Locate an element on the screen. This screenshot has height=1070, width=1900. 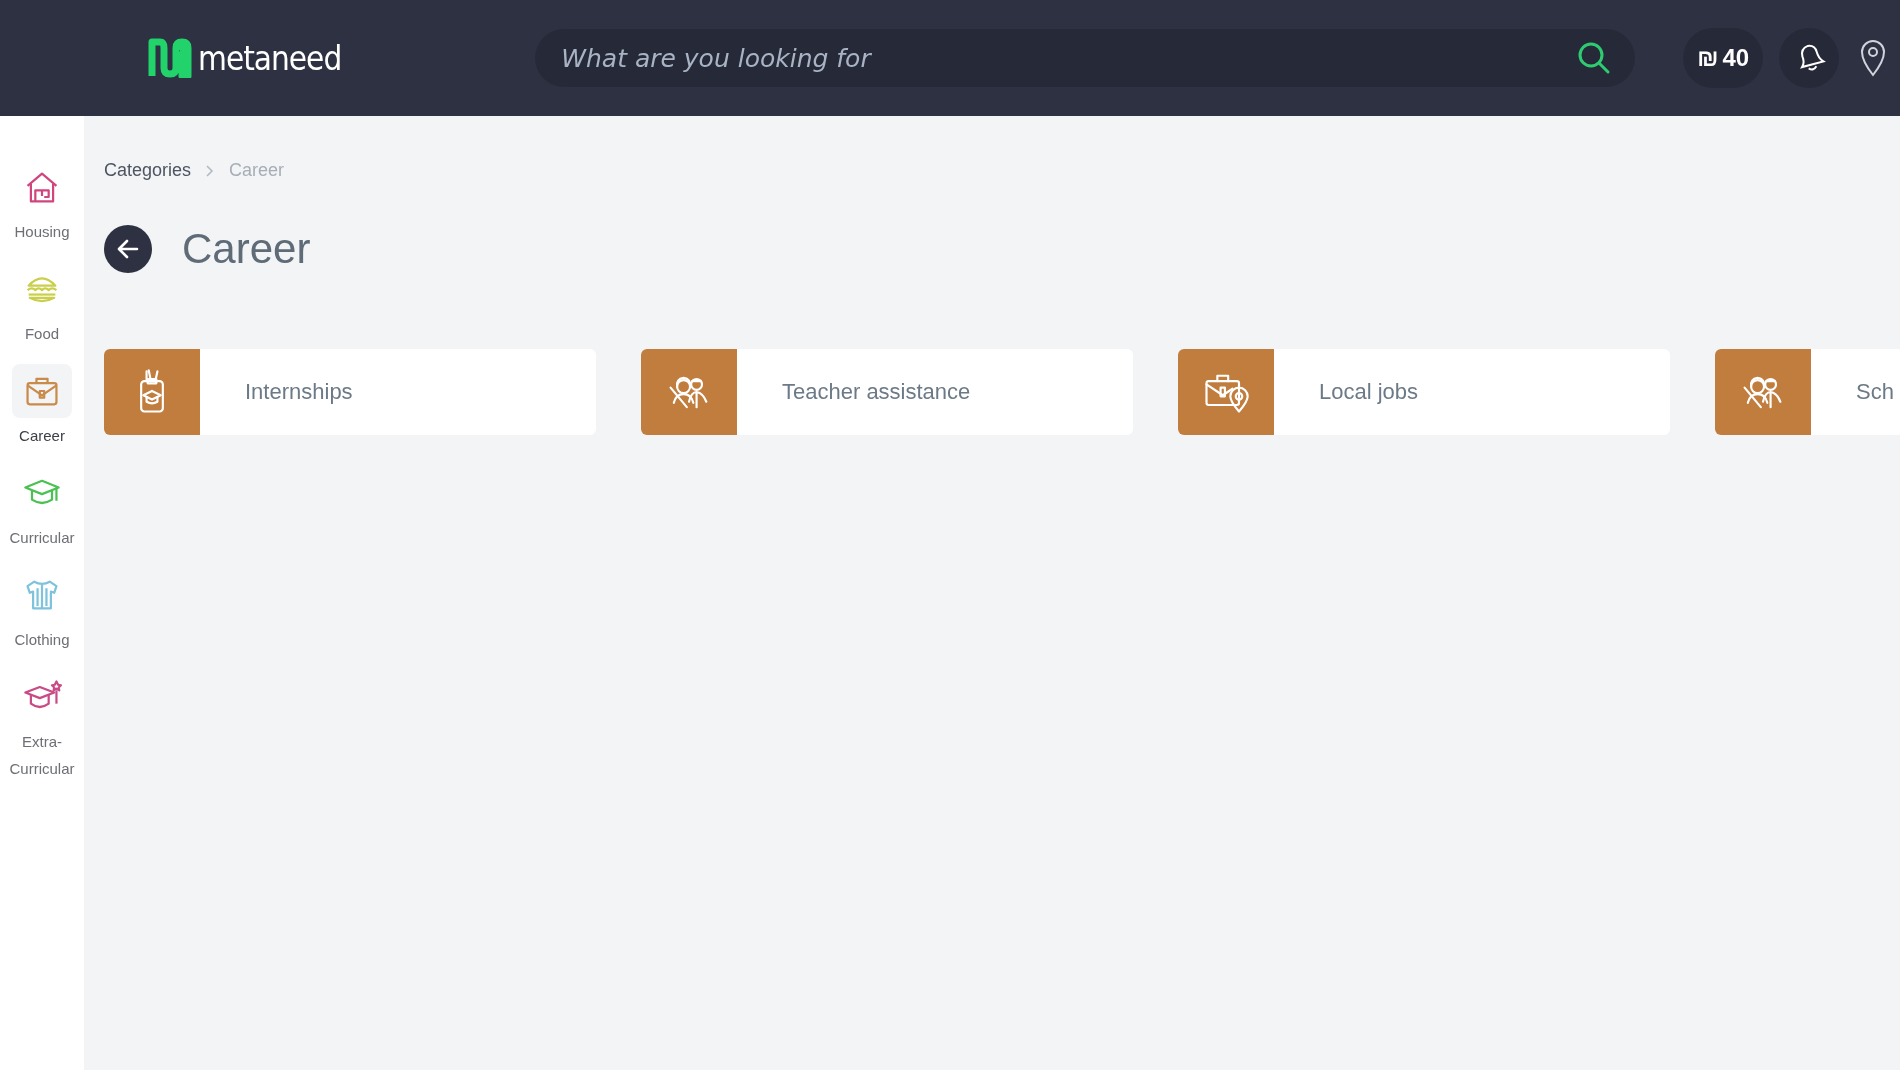
logo-text: metaneed is located at coordinates (270, 58).